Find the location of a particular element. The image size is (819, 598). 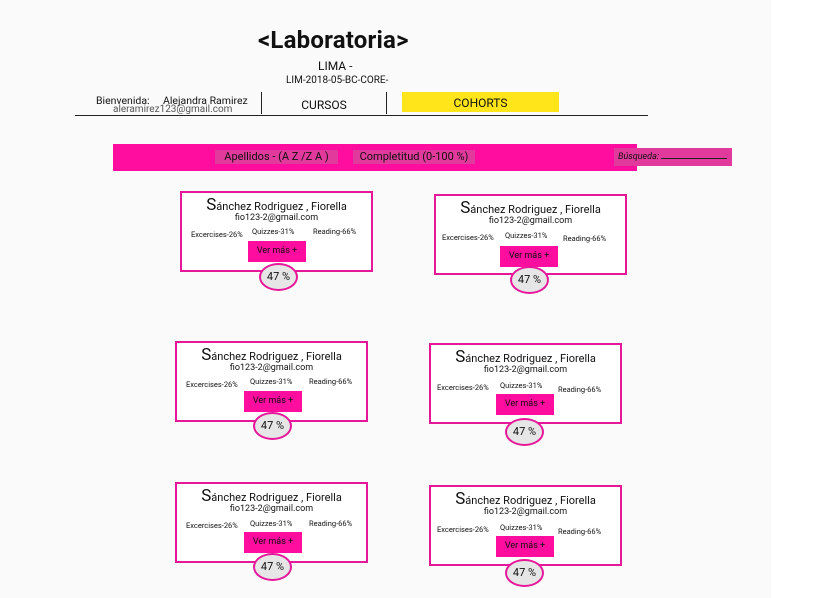

cursos-tab: CURSOS is located at coordinates (324, 105).